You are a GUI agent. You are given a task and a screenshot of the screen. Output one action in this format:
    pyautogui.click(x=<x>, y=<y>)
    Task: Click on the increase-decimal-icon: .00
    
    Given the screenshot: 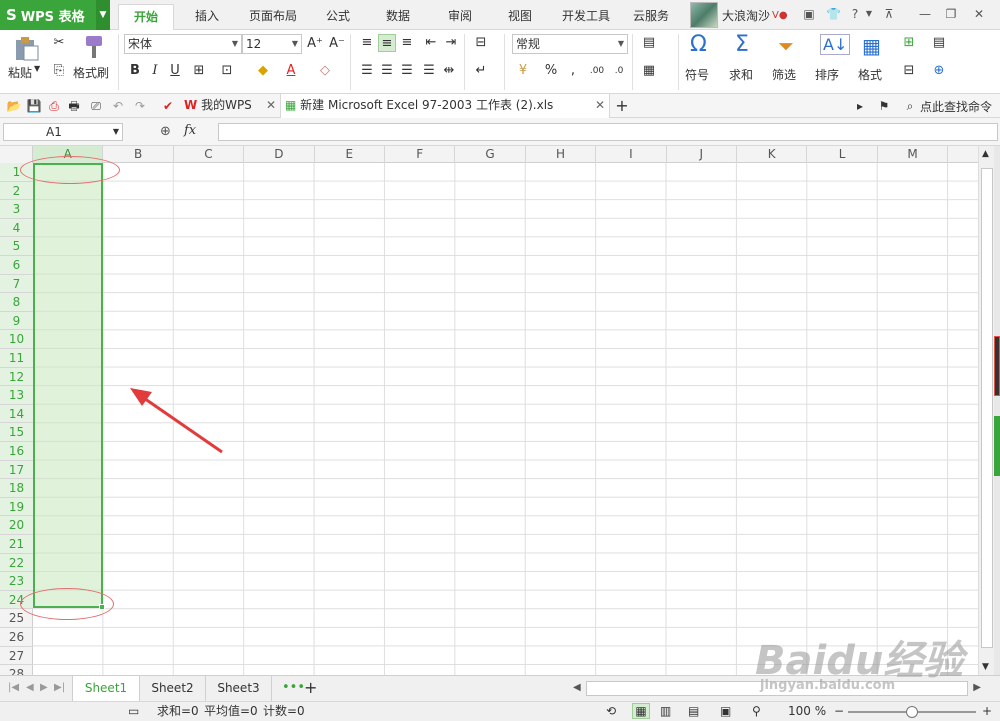 What is the action you would take?
    pyautogui.click(x=597, y=71)
    